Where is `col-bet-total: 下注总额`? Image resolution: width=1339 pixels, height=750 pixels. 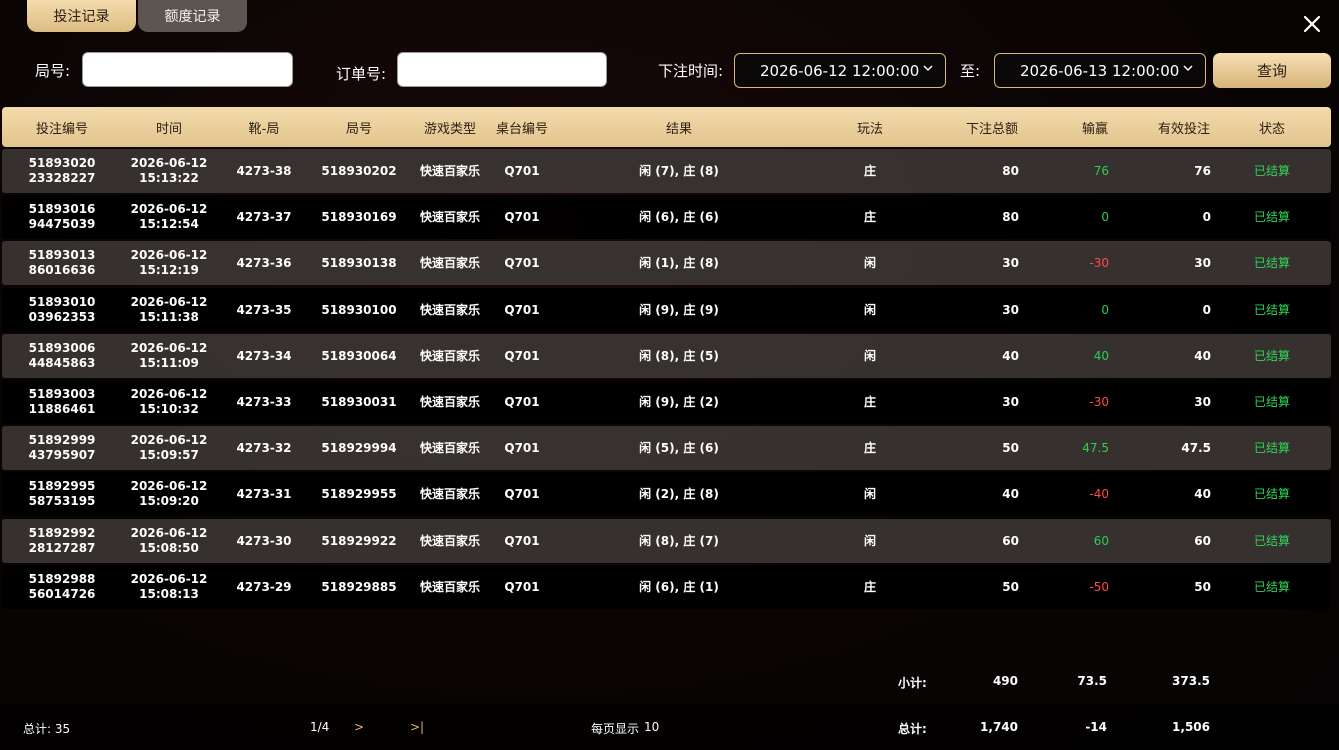
col-bet-total: 下注总额 is located at coordinates (991, 129).